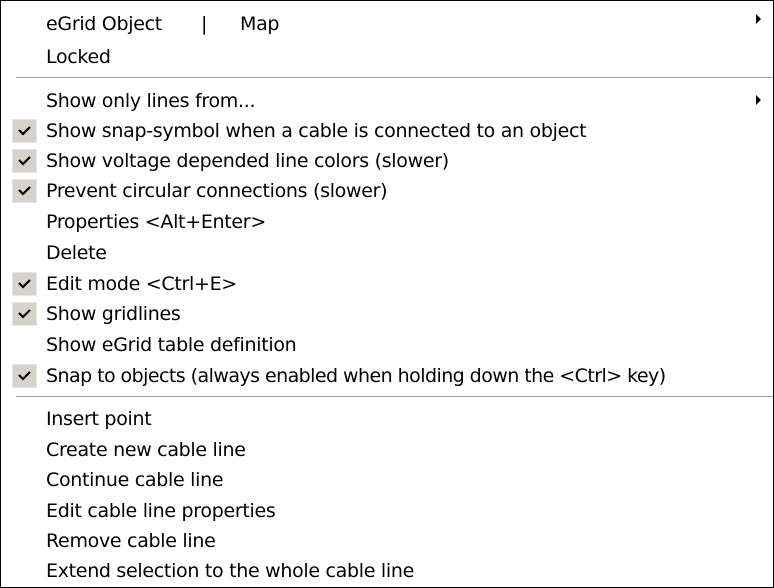 The image size is (774, 588). I want to click on menu-item-delete: Delete, so click(387, 252).